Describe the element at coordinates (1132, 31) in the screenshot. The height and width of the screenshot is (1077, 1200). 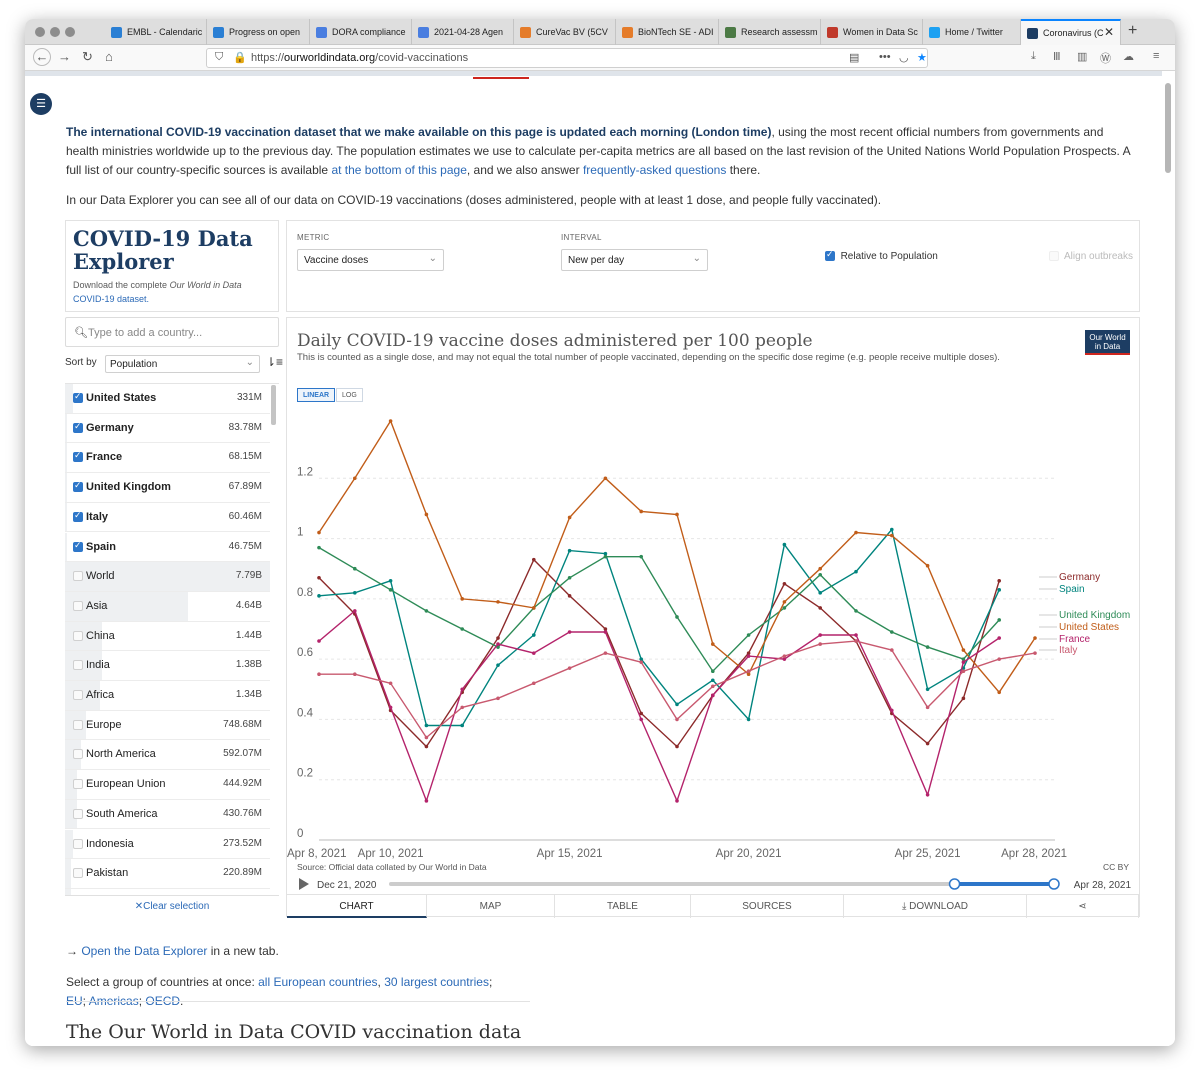
I see `new-tab-button: +` at that location.